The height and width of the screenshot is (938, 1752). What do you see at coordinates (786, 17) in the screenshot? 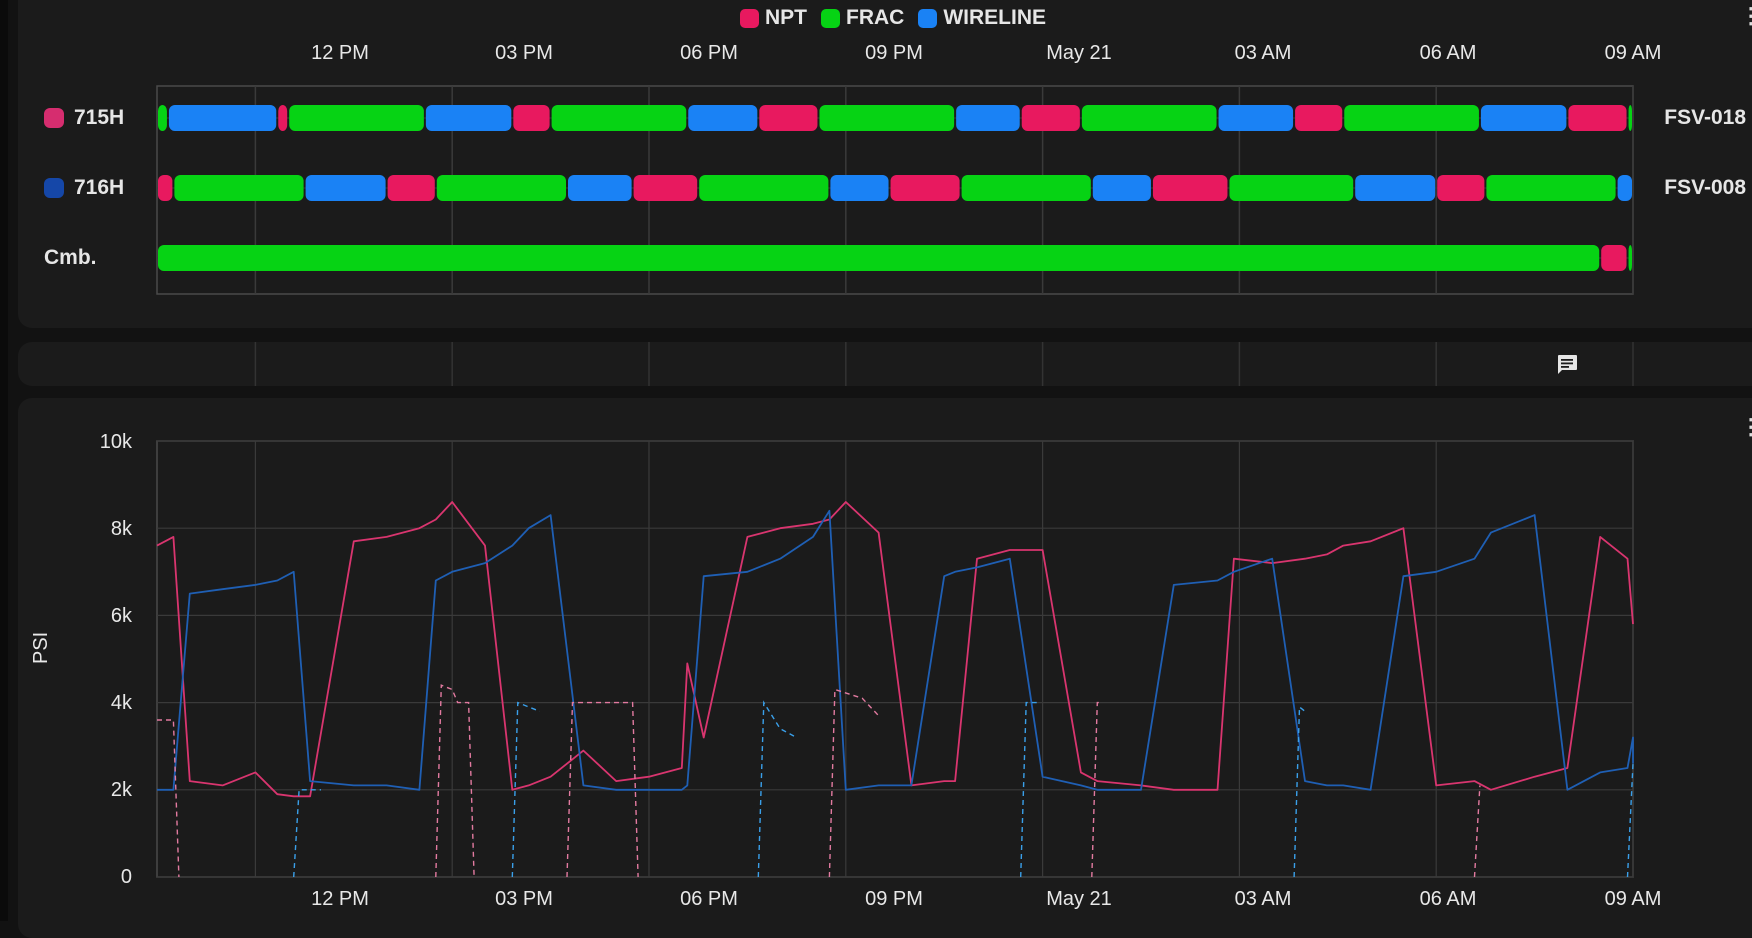
I see `legend-label-npt: NPT` at bounding box center [786, 17].